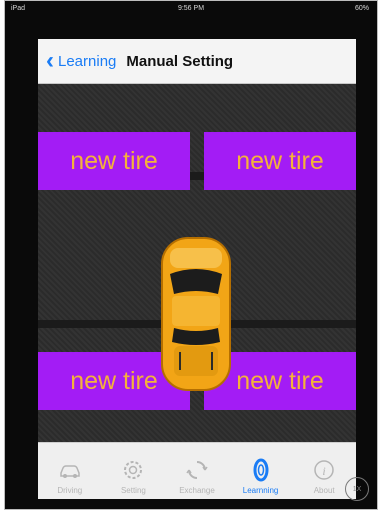 This screenshot has width=382, height=521. I want to click on tab-driving: Driving, so click(70, 471).